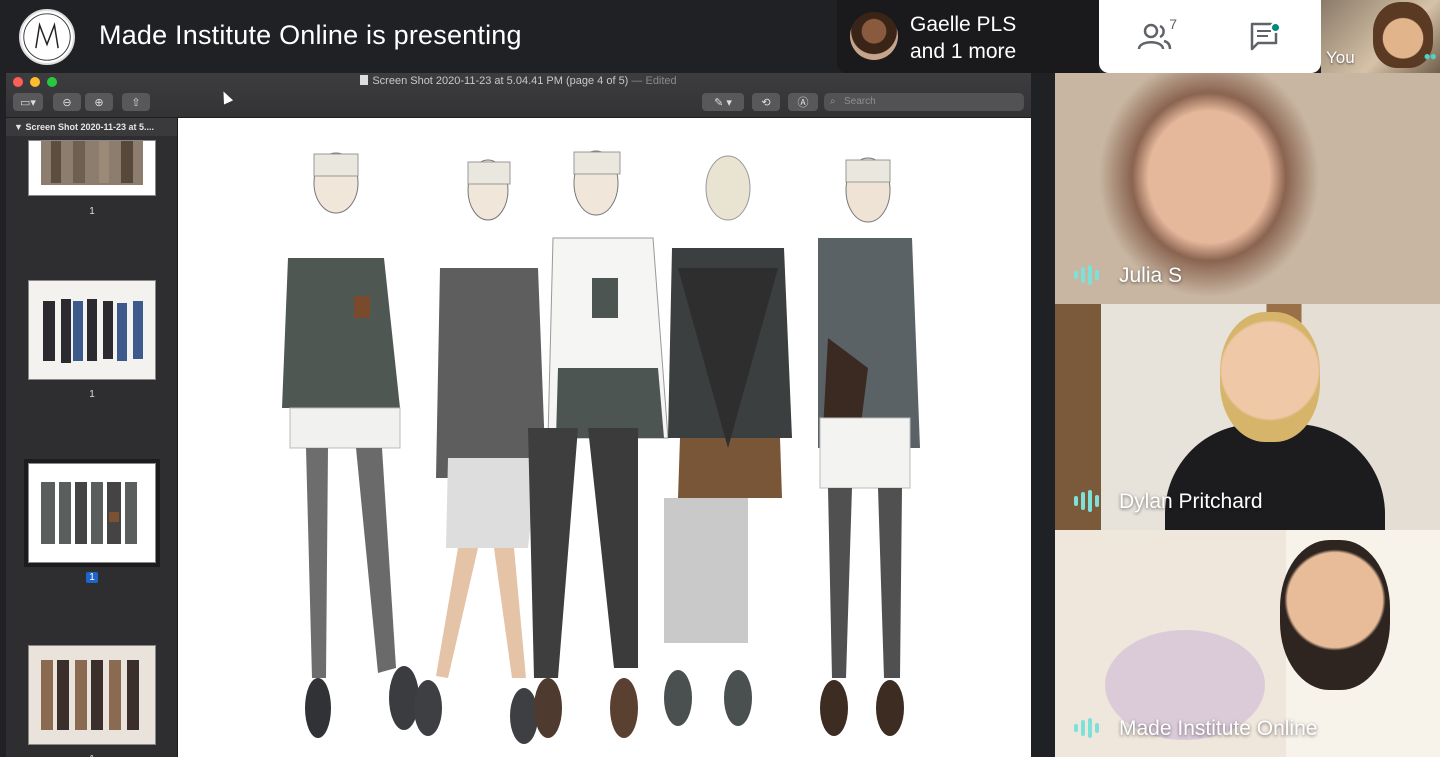 This screenshot has width=1440, height=757. I want to click on search-icon: ⌕, so click(833, 101).